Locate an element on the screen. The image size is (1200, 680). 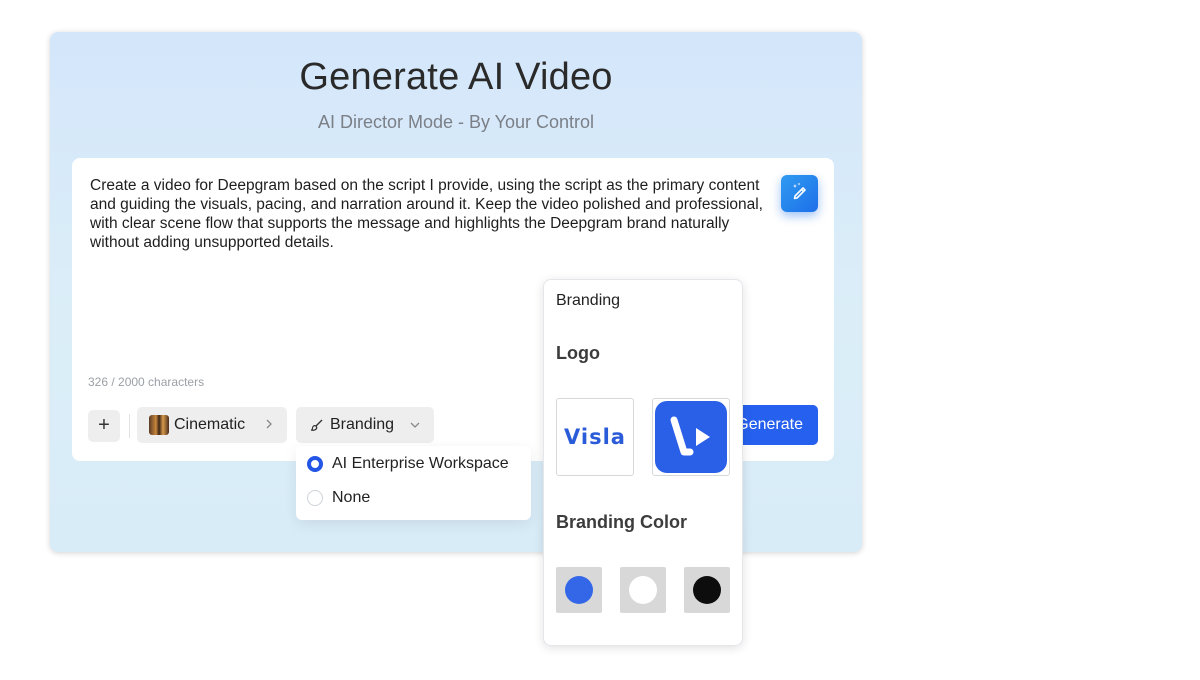
enhance-prompt-button is located at coordinates (799, 193).